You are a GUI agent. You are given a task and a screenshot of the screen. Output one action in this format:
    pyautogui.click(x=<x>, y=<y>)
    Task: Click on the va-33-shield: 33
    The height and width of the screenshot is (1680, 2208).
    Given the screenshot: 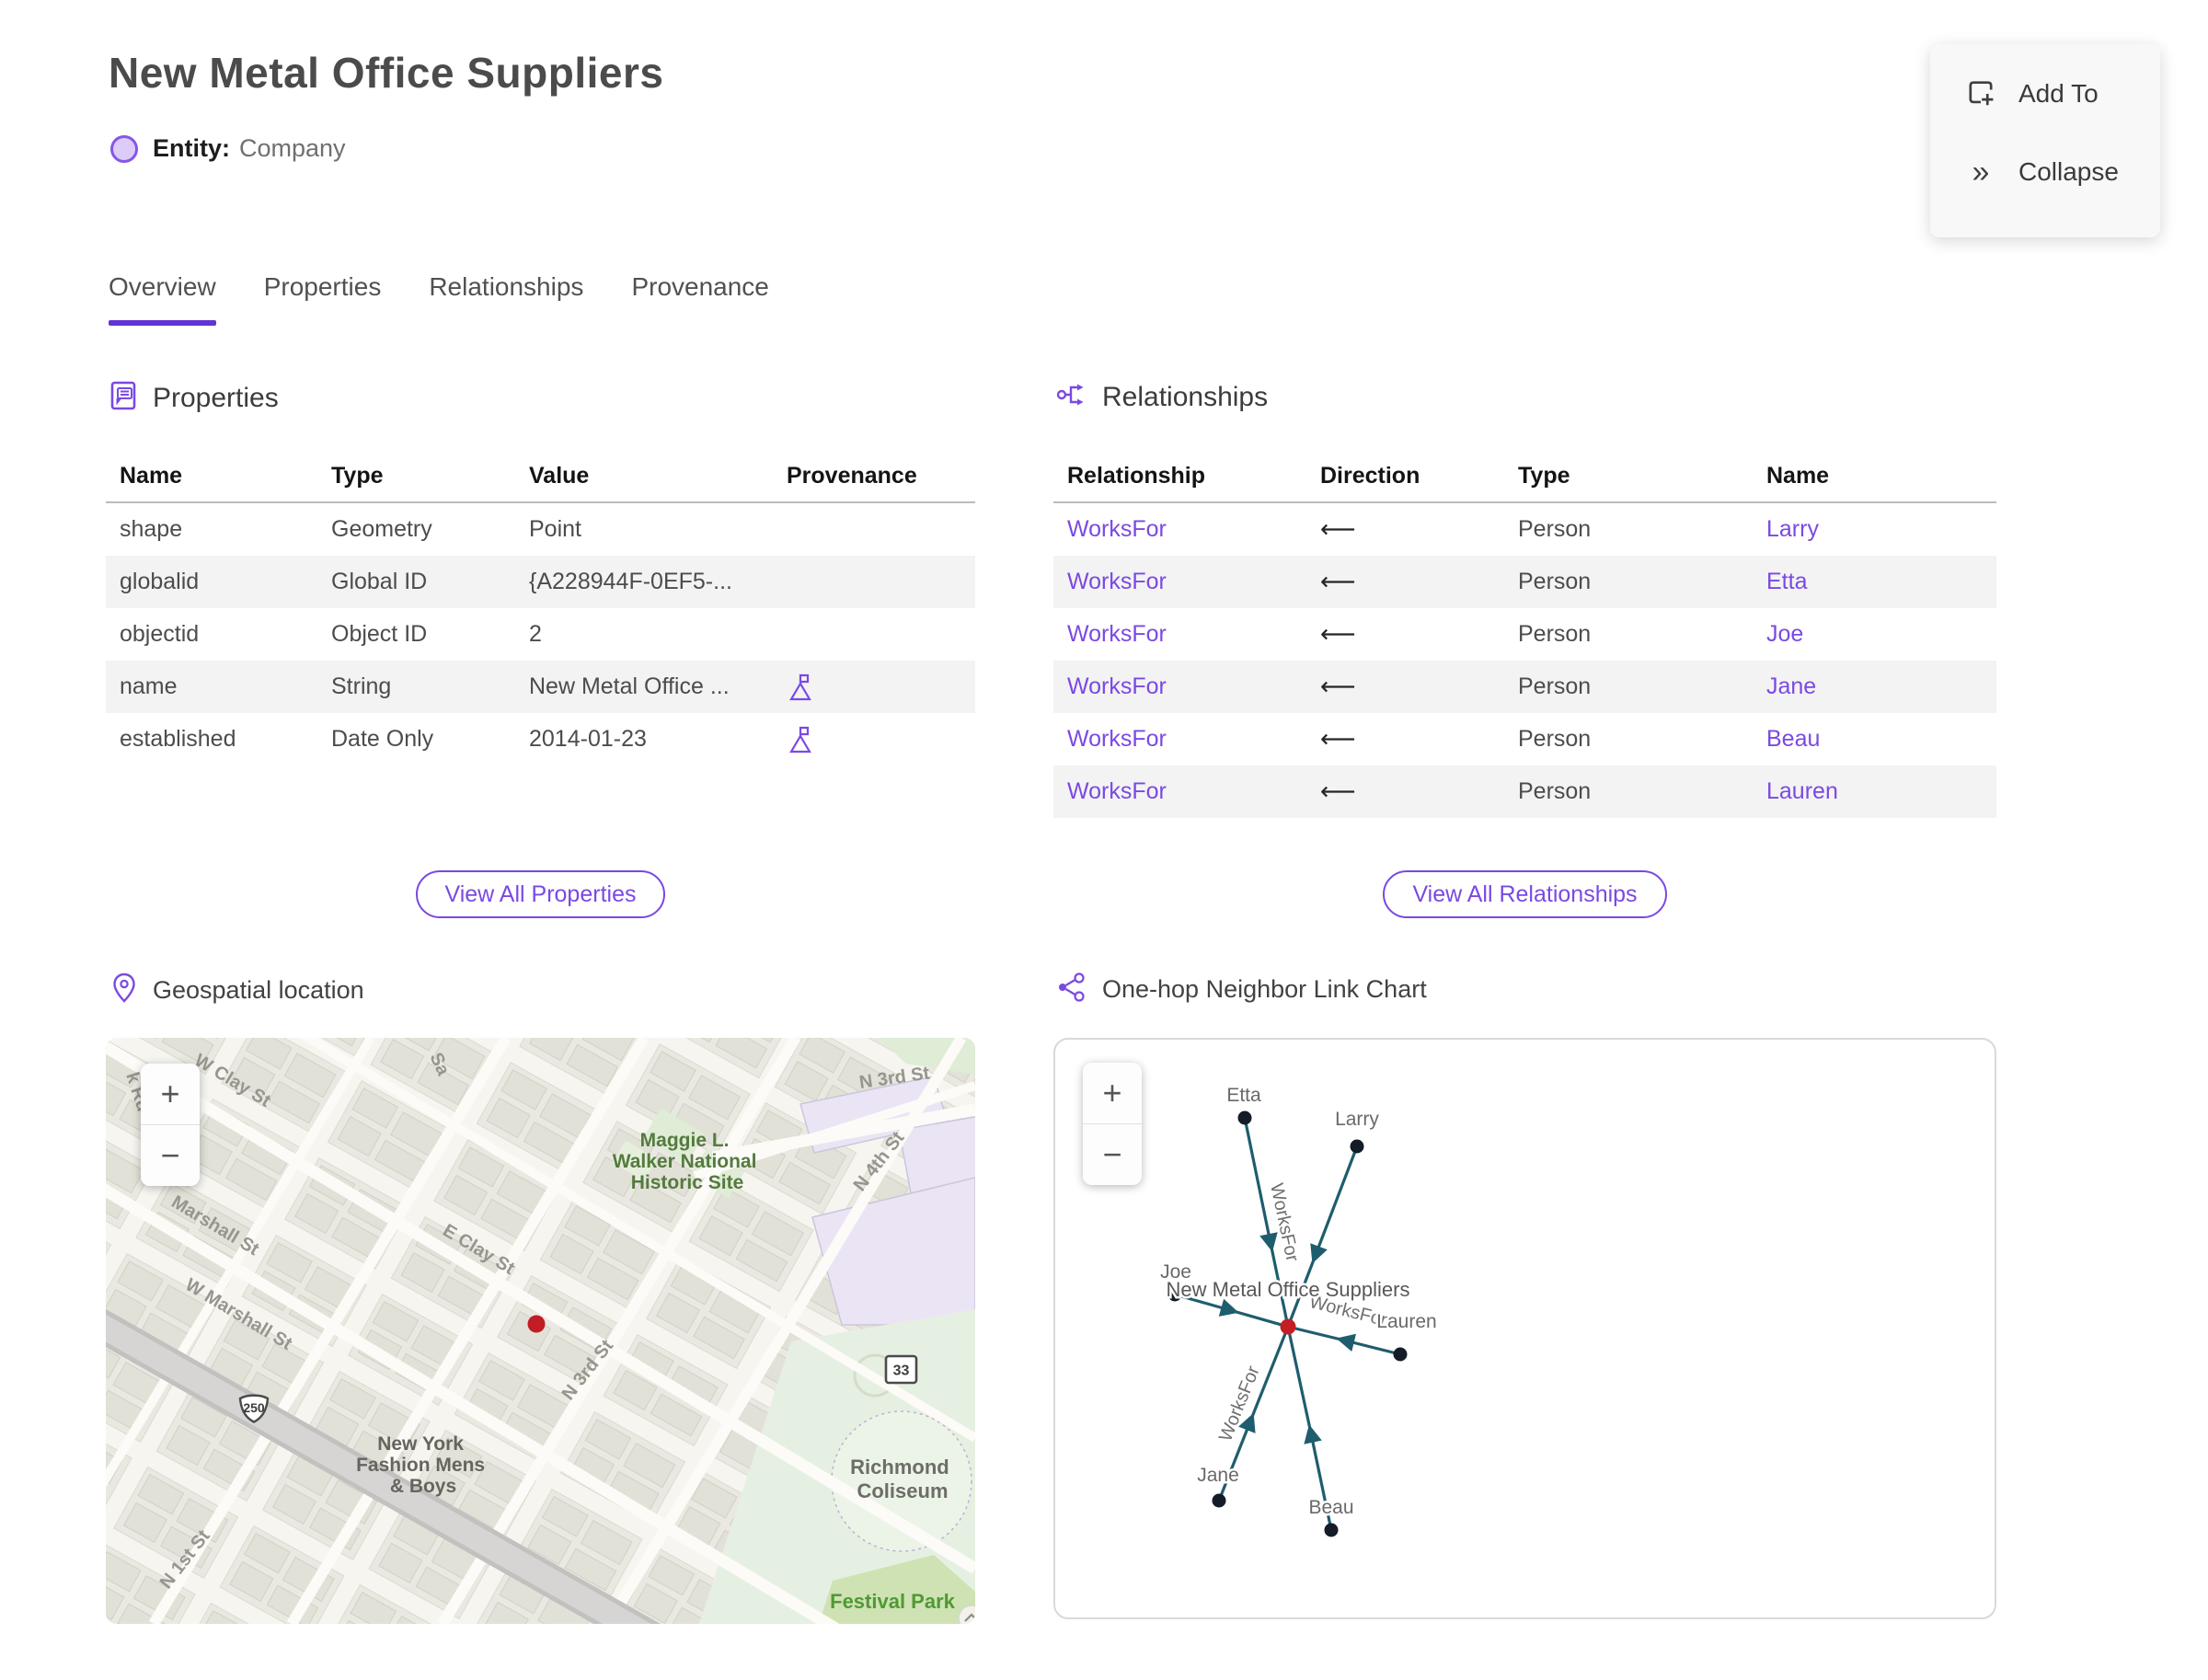 What is the action you would take?
    pyautogui.click(x=901, y=1369)
    